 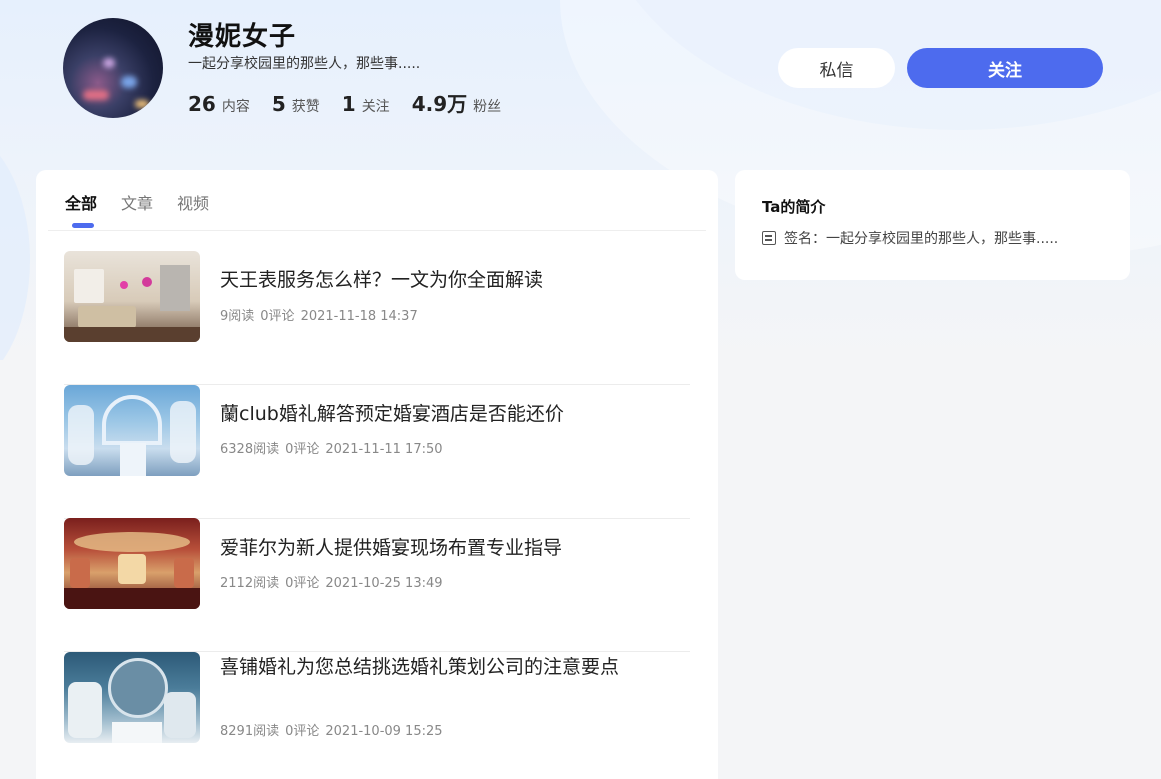 I want to click on avatar, so click(x=113, y=68).